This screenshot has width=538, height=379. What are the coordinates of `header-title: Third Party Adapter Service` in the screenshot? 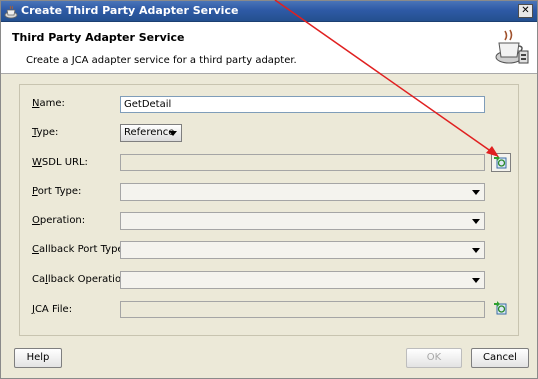 It's located at (98, 37).